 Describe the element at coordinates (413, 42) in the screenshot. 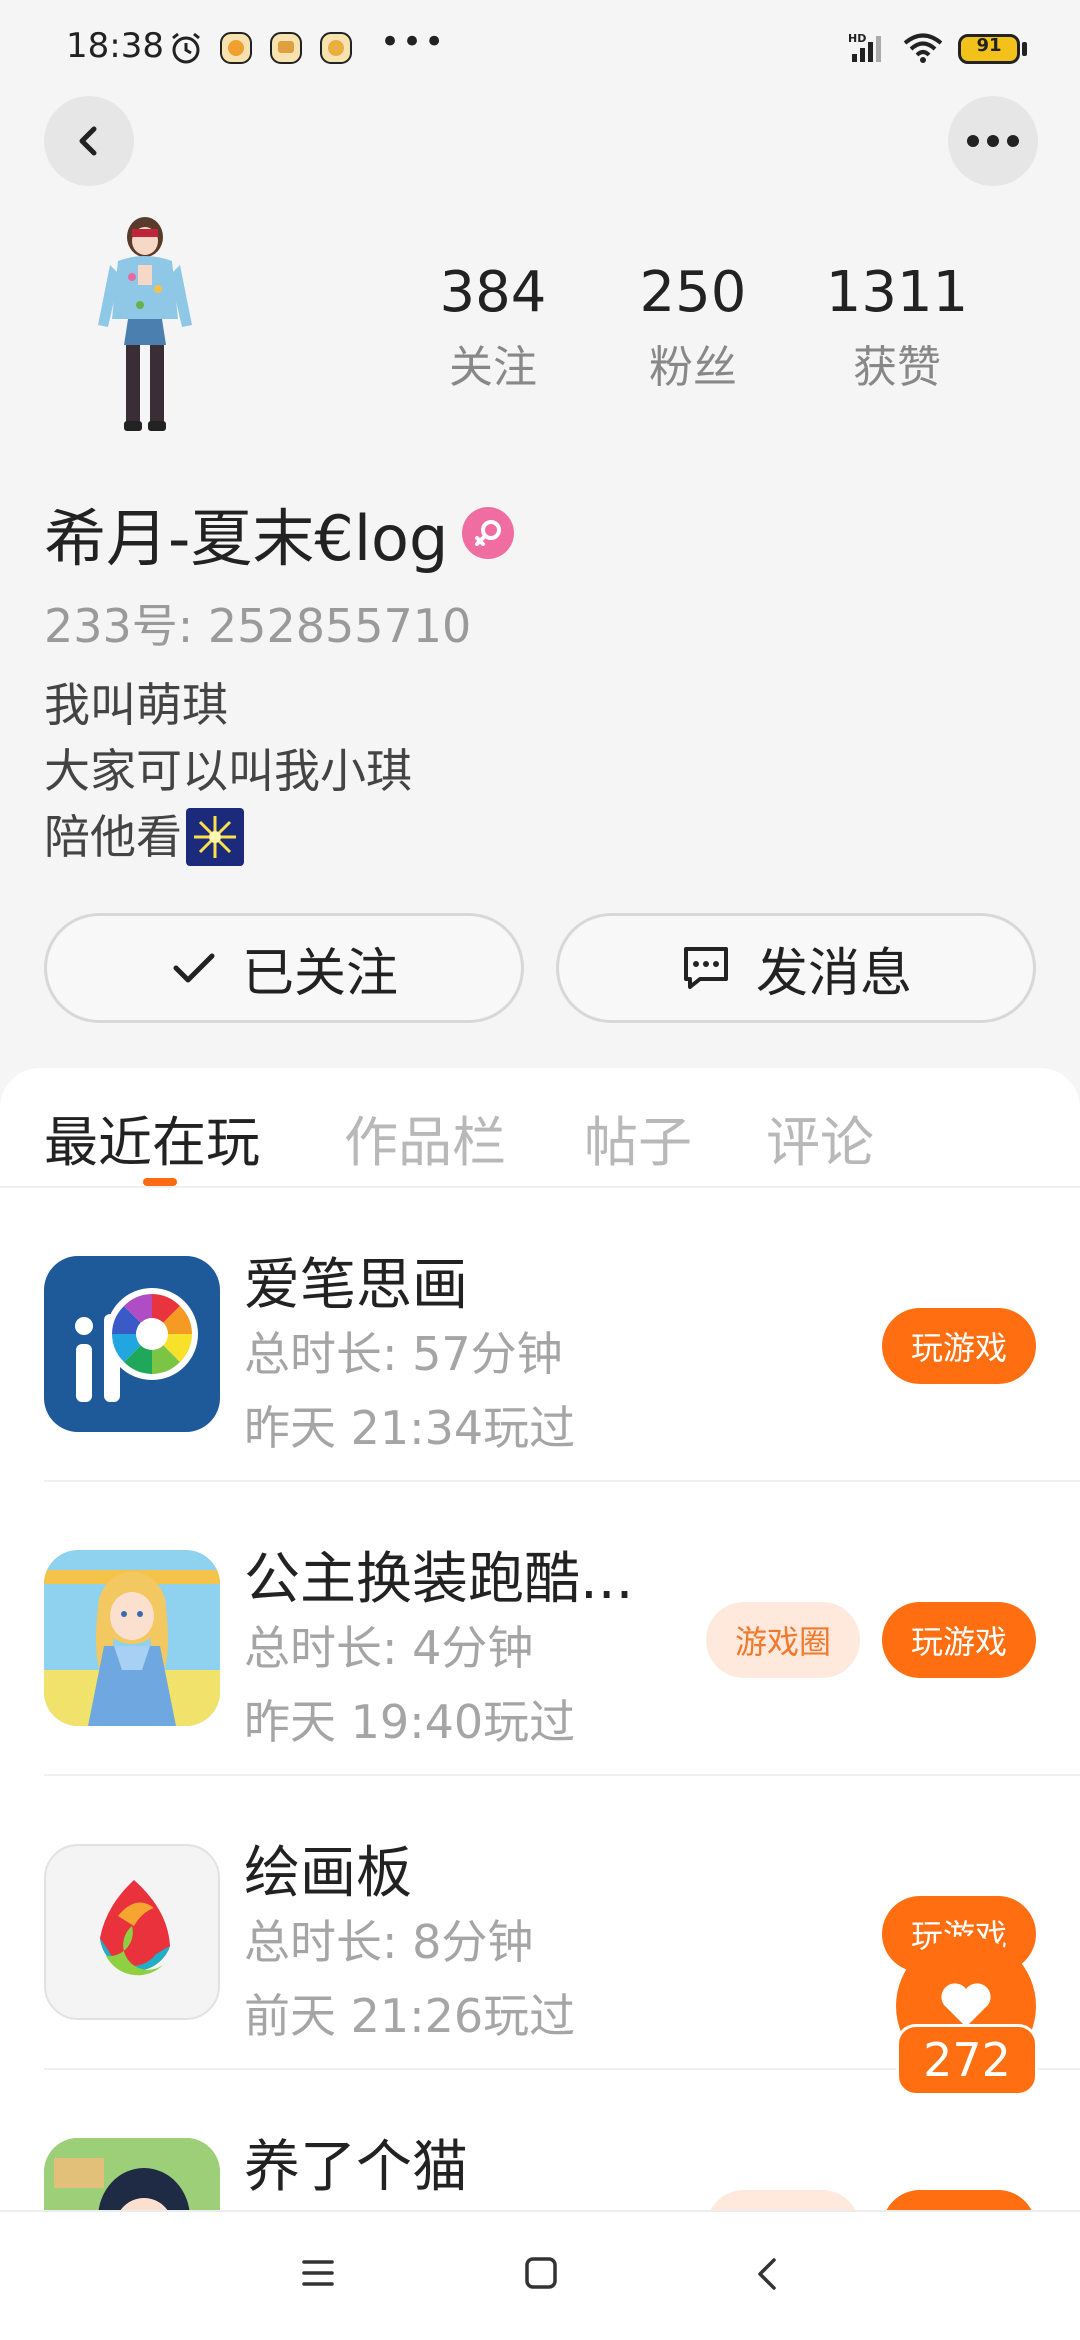

I see `status-more: •••` at that location.